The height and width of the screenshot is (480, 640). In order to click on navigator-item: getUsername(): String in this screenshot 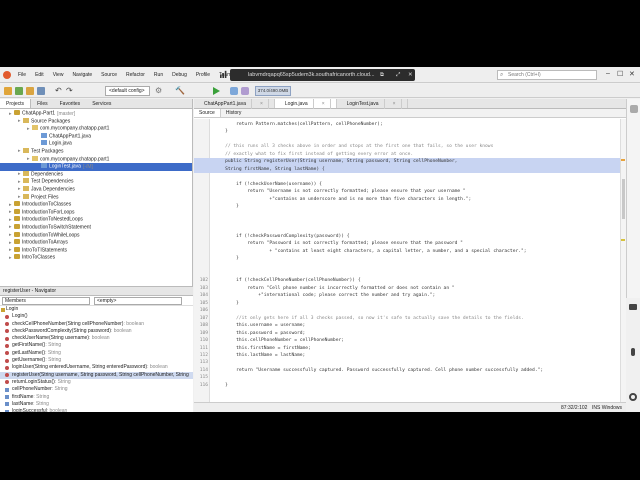, I will do `click(96, 360)`.